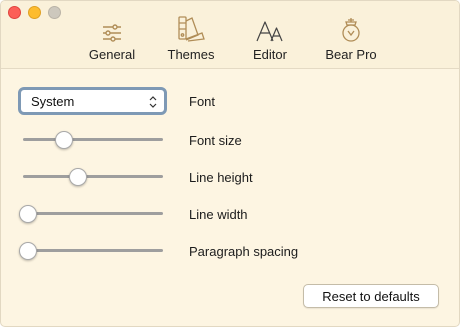  Describe the element at coordinates (270, 54) in the screenshot. I see `tab-editor-label: Editor` at that location.